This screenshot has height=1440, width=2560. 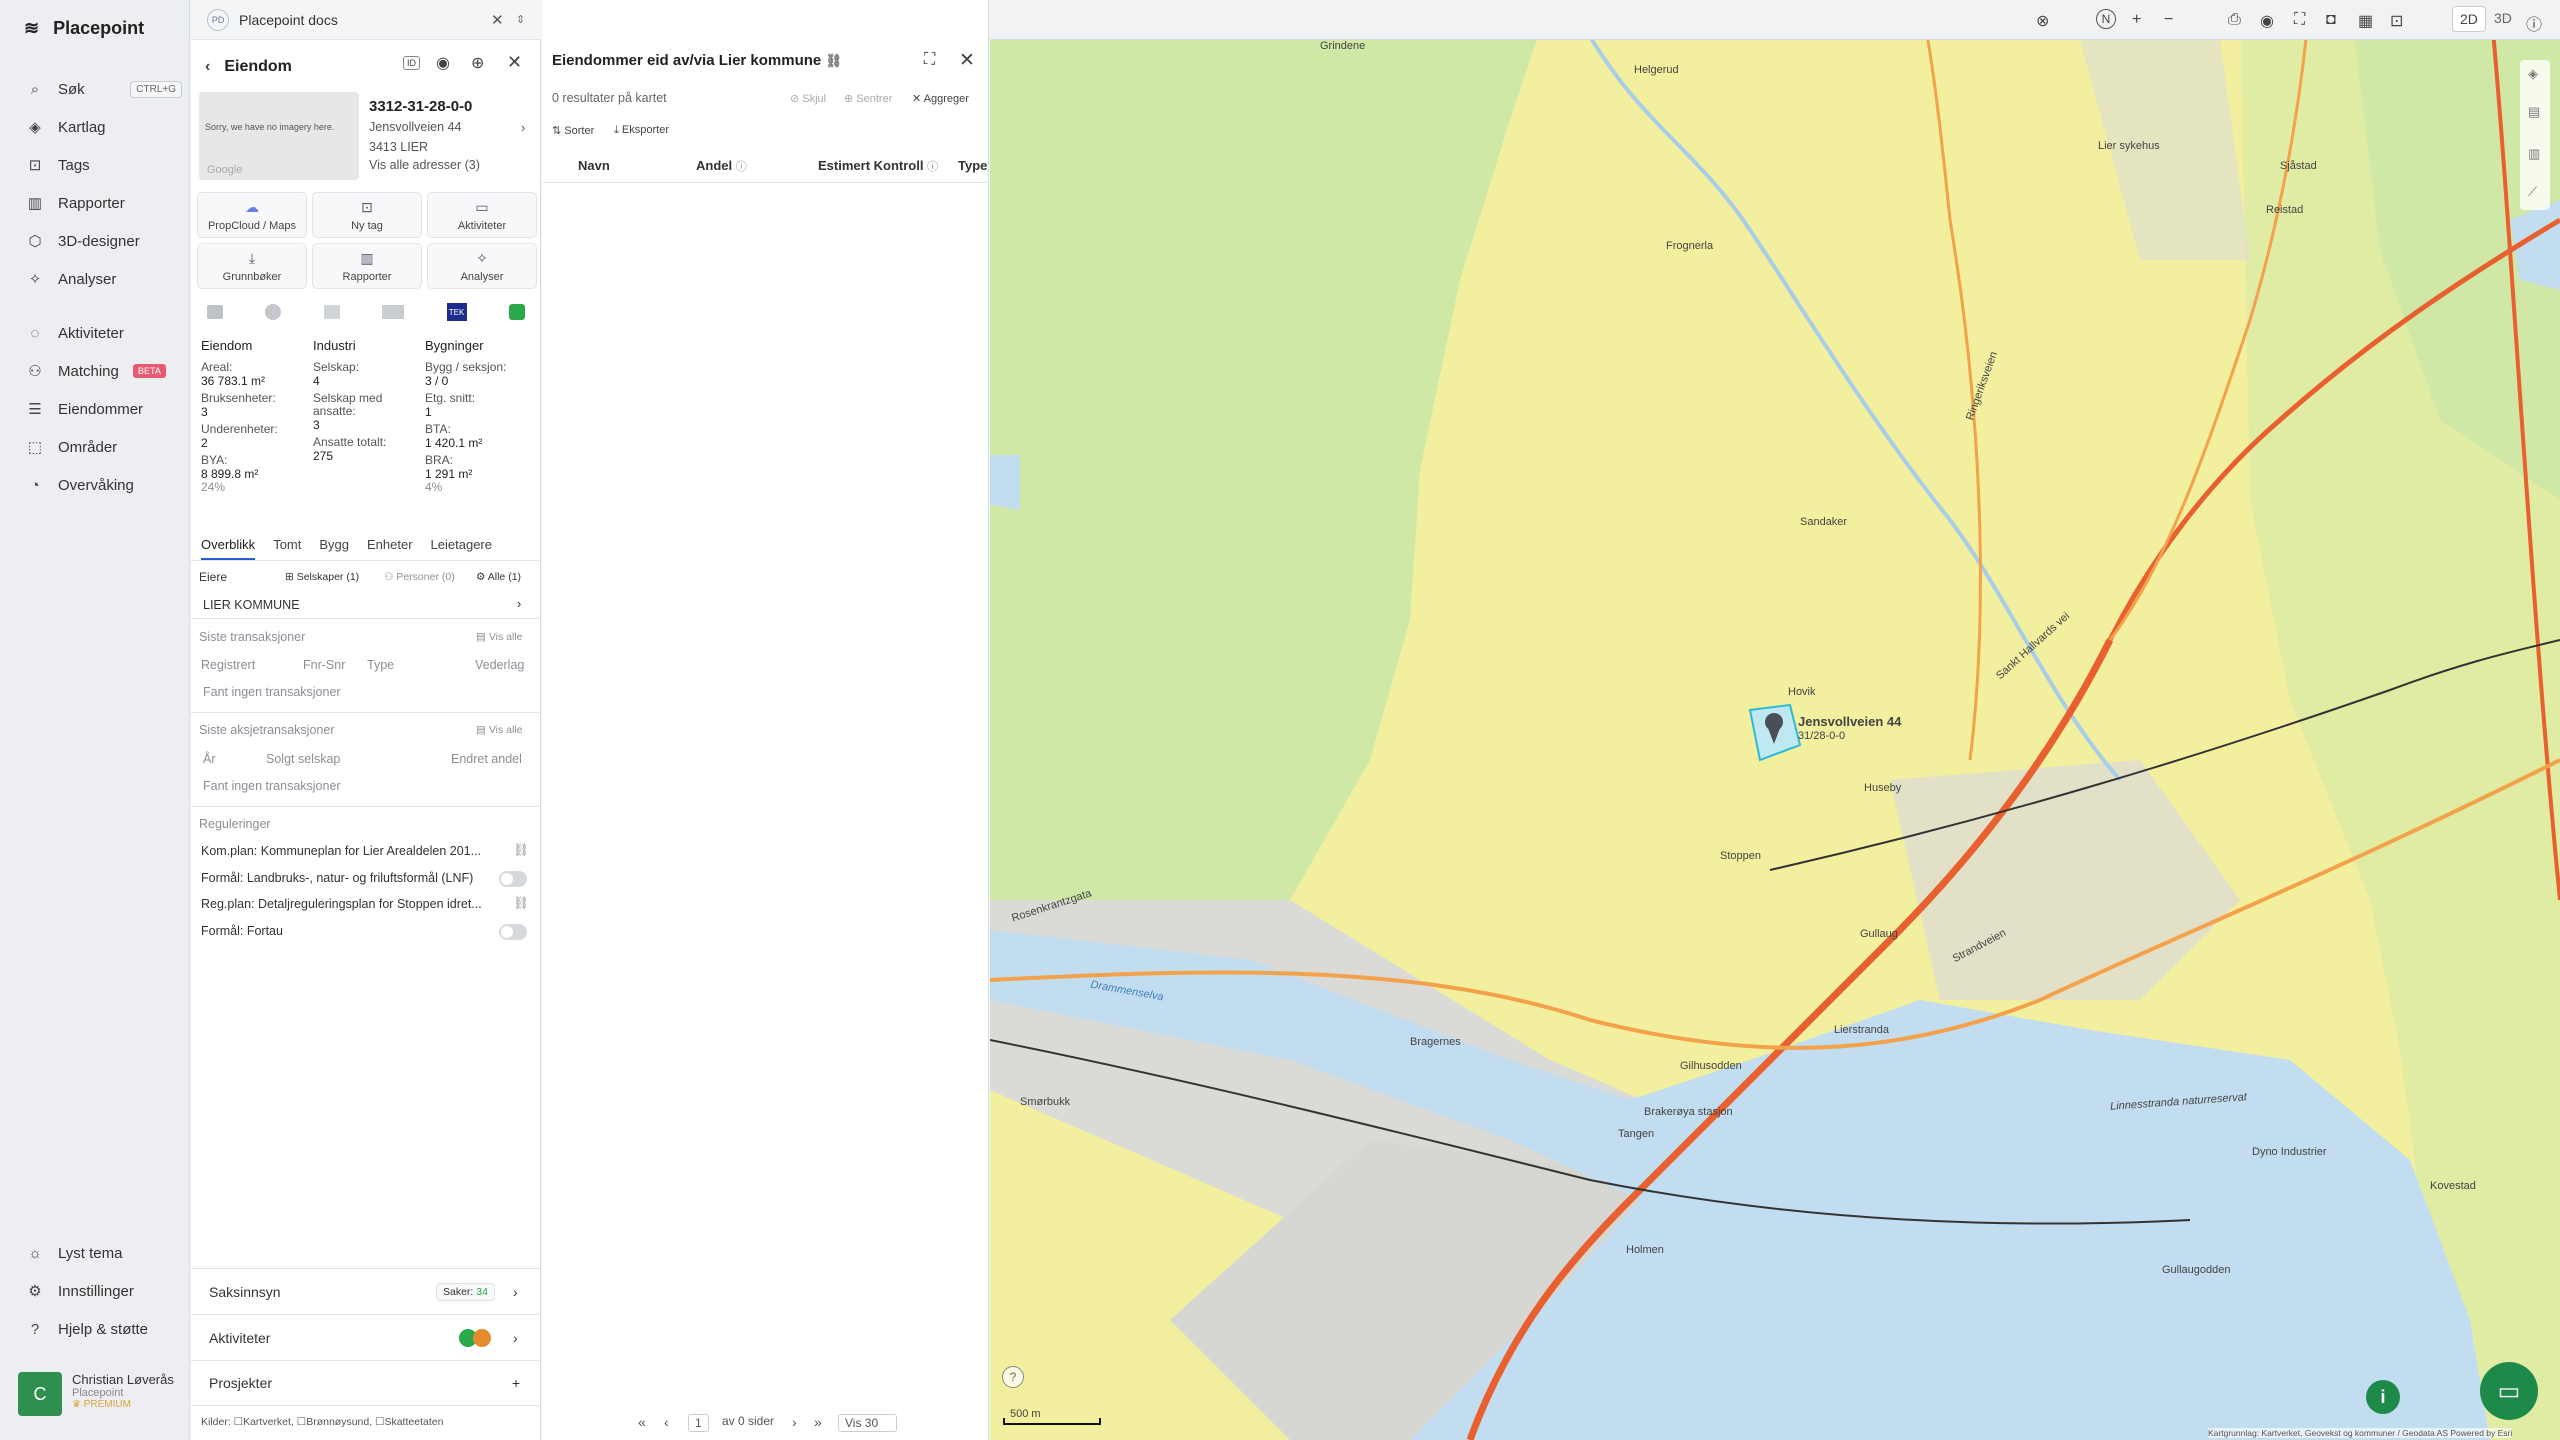 What do you see at coordinates (101, 1253) in the screenshot?
I see `nav-item-light-theme: ☼ Lyst tema` at bounding box center [101, 1253].